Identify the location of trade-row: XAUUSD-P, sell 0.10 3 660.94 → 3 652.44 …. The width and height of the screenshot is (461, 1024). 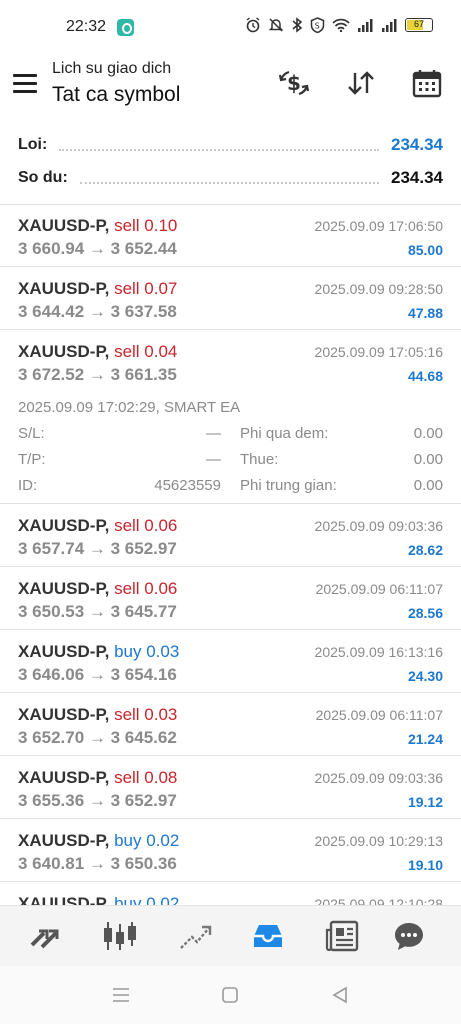
(230, 235).